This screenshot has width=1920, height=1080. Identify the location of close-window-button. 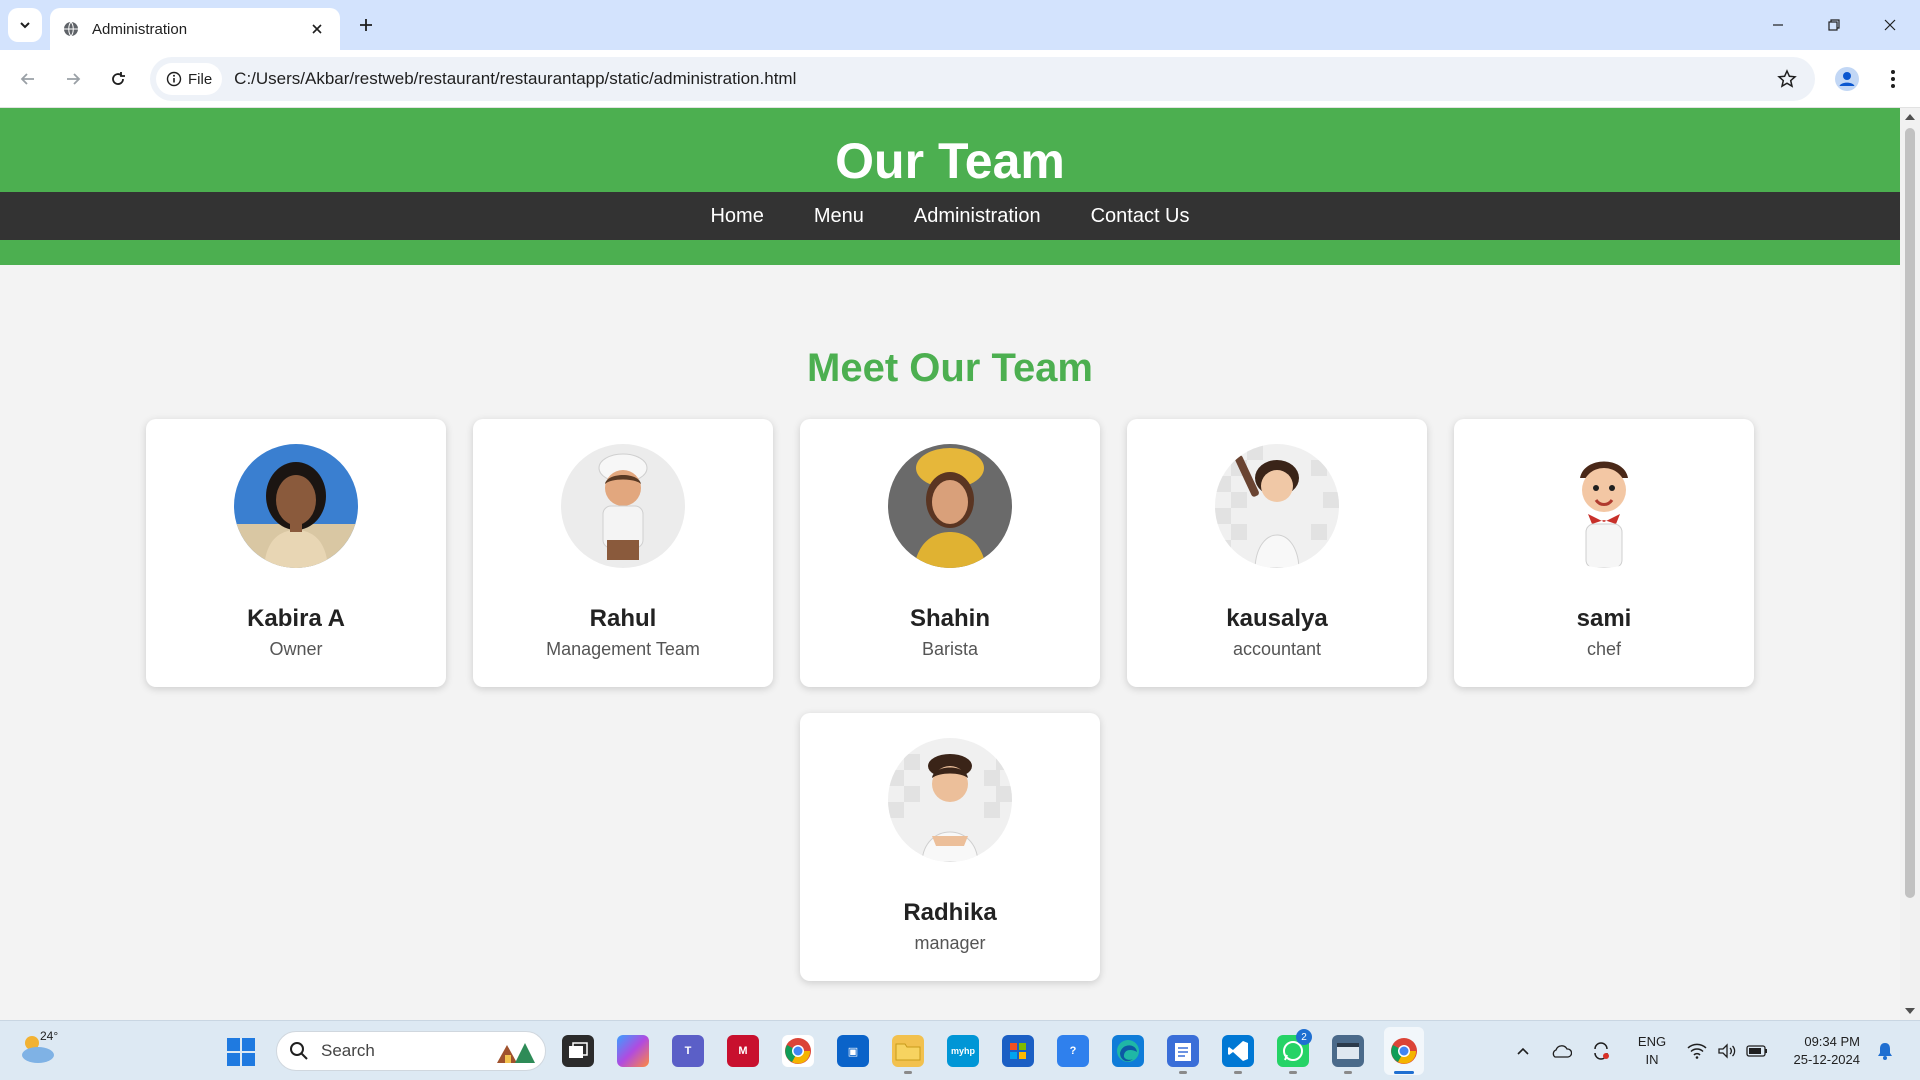
(1890, 25).